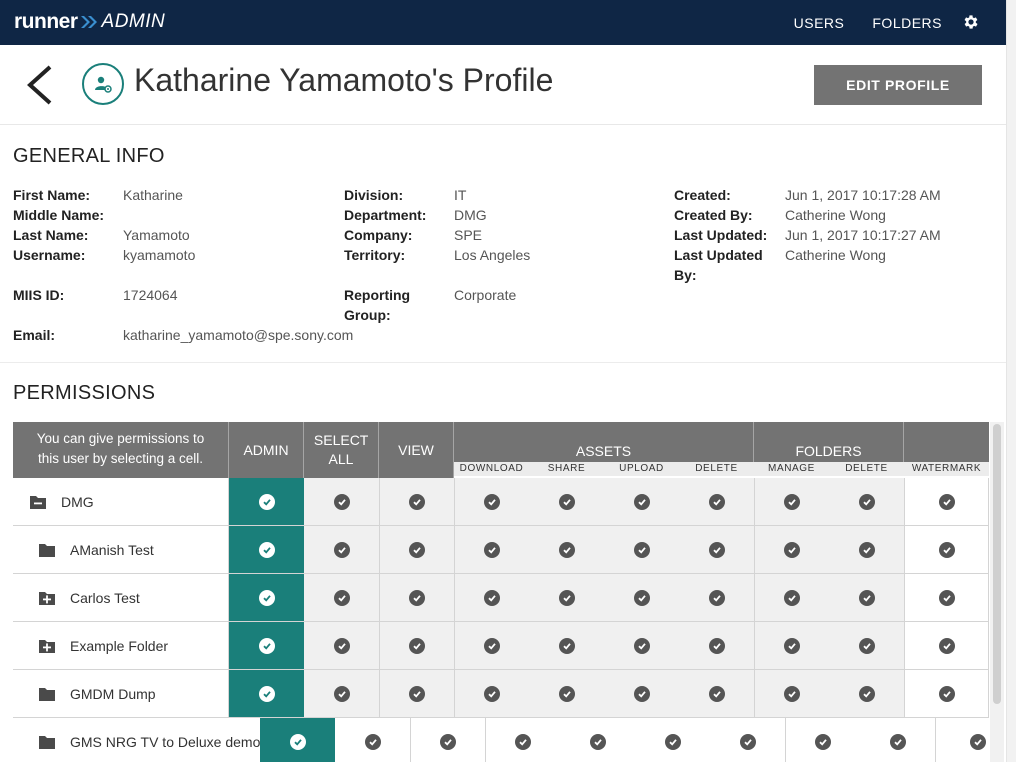  I want to click on logo-chevron-icon, so click(89, 22).